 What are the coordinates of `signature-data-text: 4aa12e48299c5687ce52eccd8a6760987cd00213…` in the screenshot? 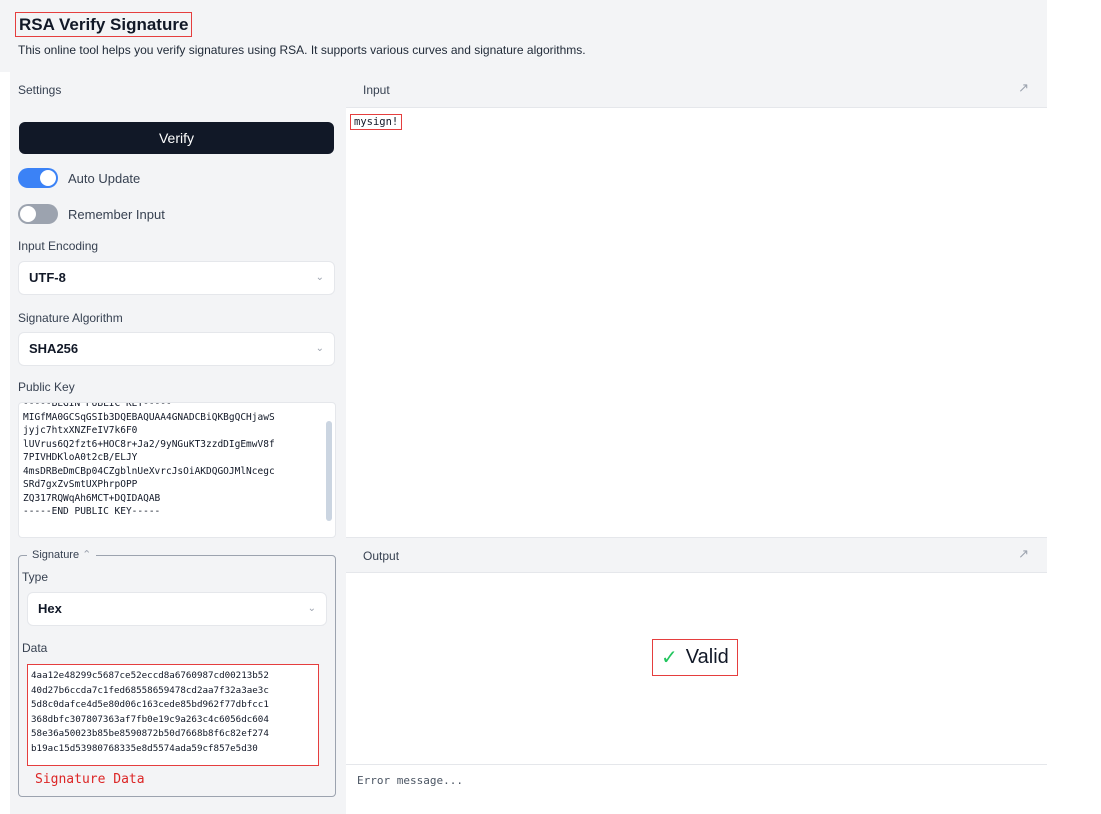 It's located at (150, 712).